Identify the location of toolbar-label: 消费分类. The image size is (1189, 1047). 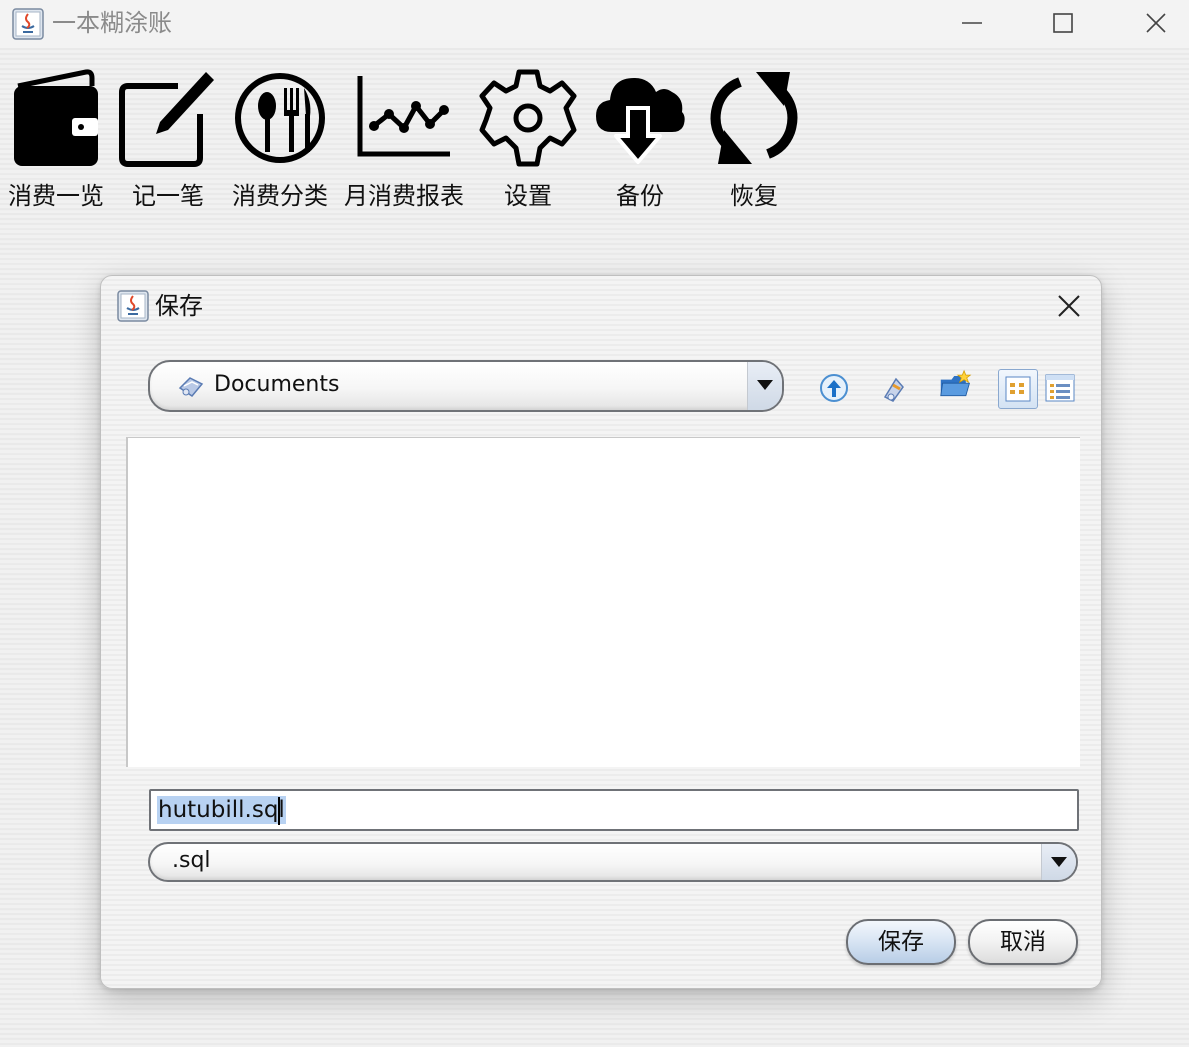
(280, 196).